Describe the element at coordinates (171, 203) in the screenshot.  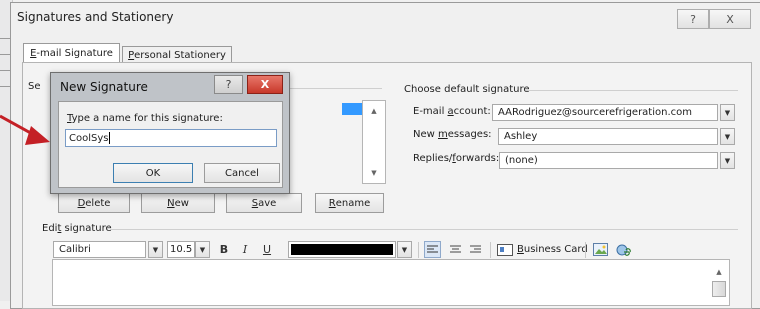
I see `button-accel: N` at that location.